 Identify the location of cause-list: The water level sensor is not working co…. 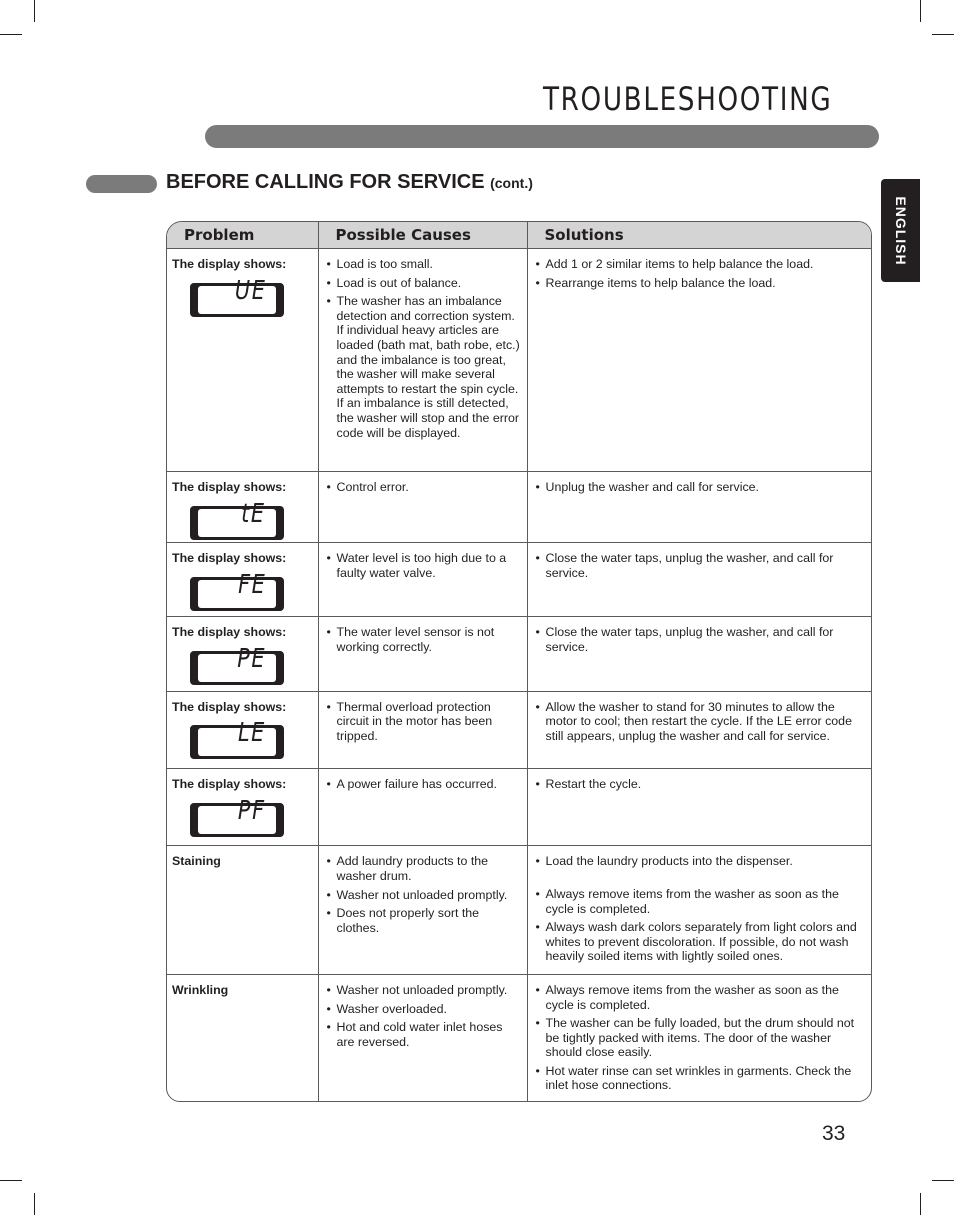
(424, 639).